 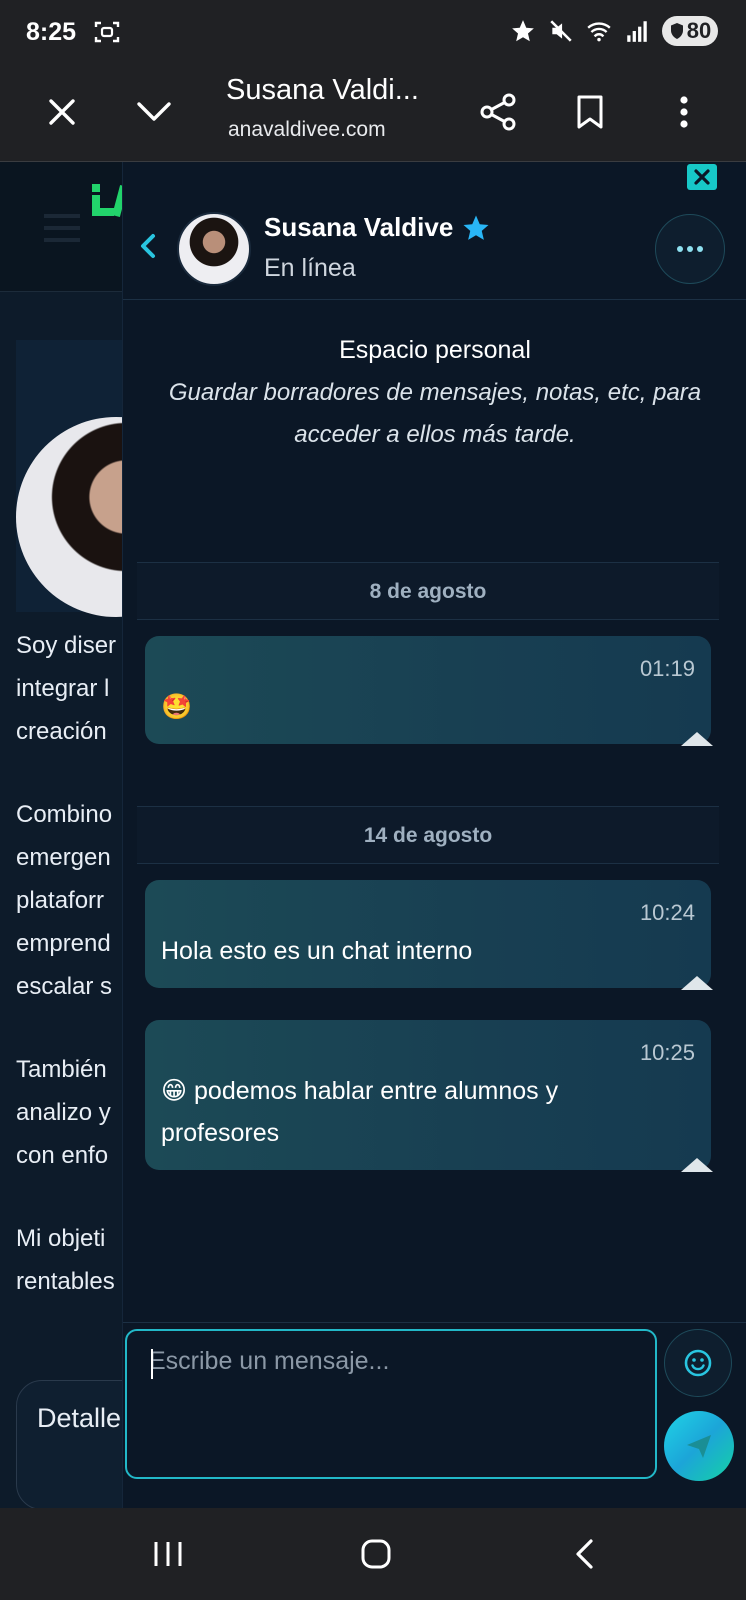 What do you see at coordinates (61, 1069) in the screenshot?
I see `bio-line: También` at bounding box center [61, 1069].